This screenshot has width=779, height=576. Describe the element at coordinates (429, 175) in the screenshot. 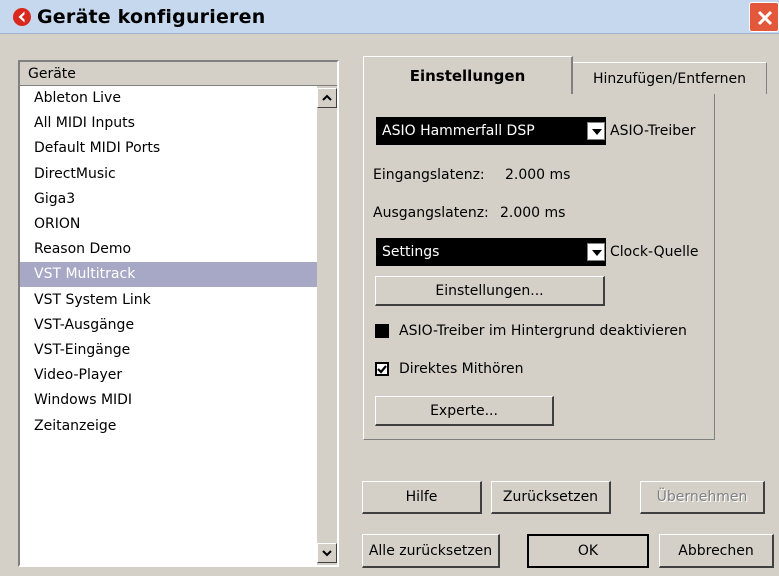

I see `input-latency-label: Eingangslatenz:` at that location.